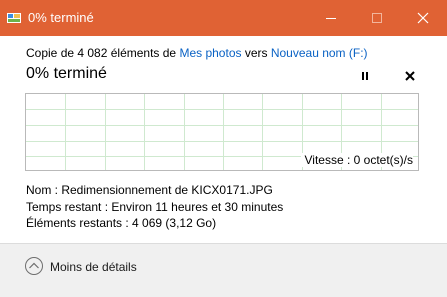  Describe the element at coordinates (223, 18) in the screenshot. I see `title-bar: 0% terminé` at that location.